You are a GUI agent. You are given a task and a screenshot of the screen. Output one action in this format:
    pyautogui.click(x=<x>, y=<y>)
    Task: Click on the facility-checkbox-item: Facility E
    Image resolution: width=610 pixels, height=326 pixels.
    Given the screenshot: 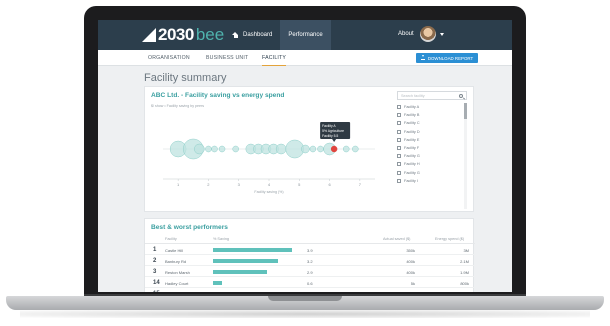 What is the action you would take?
    pyautogui.click(x=429, y=140)
    